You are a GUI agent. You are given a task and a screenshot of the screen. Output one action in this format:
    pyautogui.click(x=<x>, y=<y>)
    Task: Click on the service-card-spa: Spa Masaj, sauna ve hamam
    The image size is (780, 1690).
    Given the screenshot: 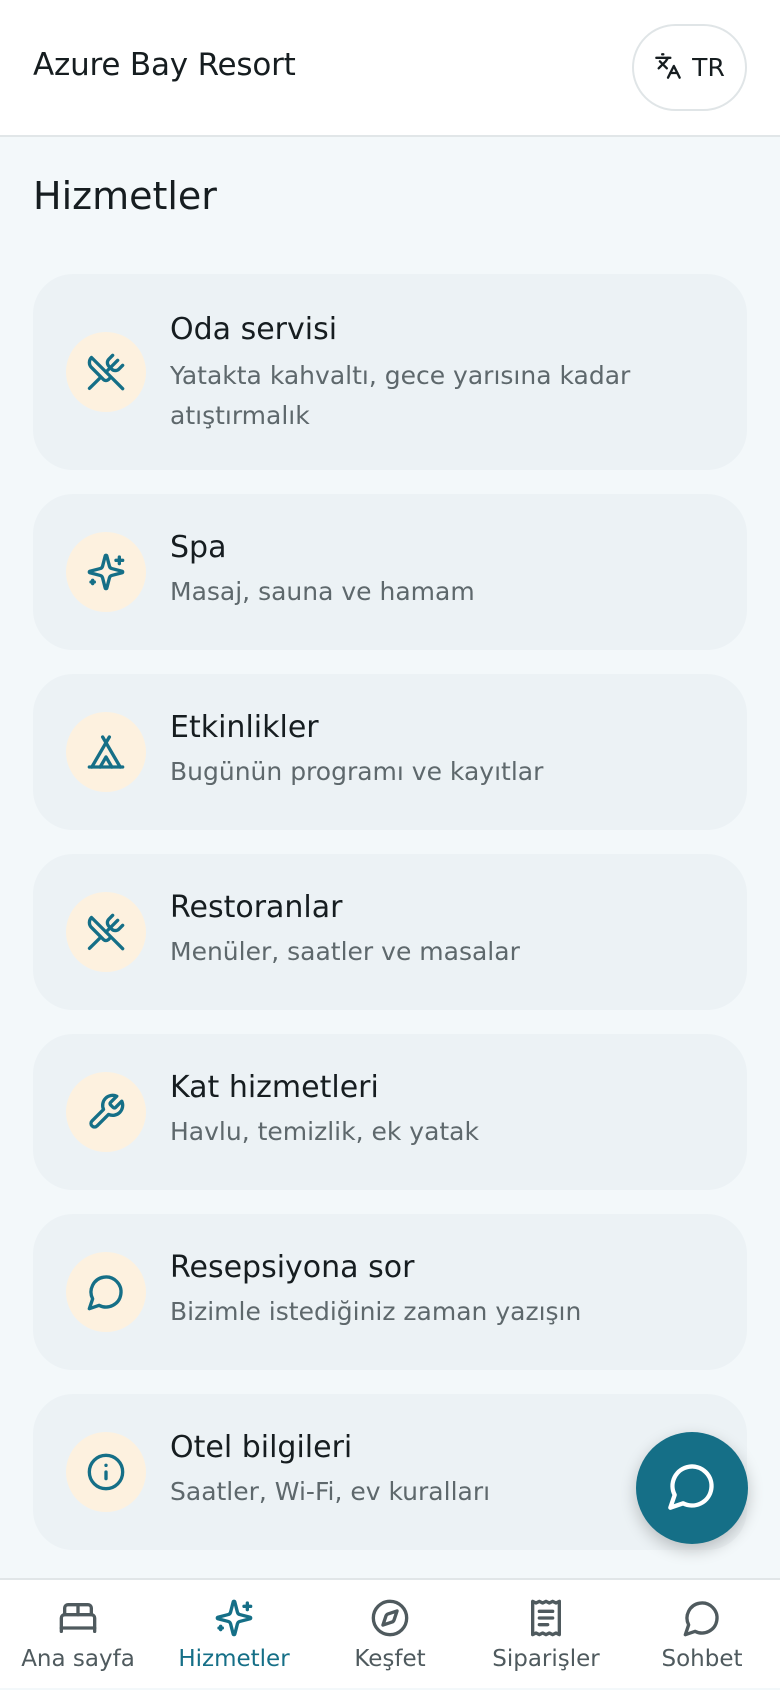 What is the action you would take?
    pyautogui.click(x=390, y=572)
    